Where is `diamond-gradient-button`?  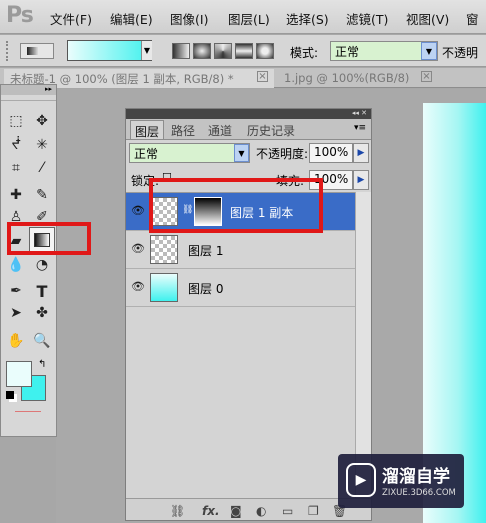
diamond-gradient-button is located at coordinates (265, 51).